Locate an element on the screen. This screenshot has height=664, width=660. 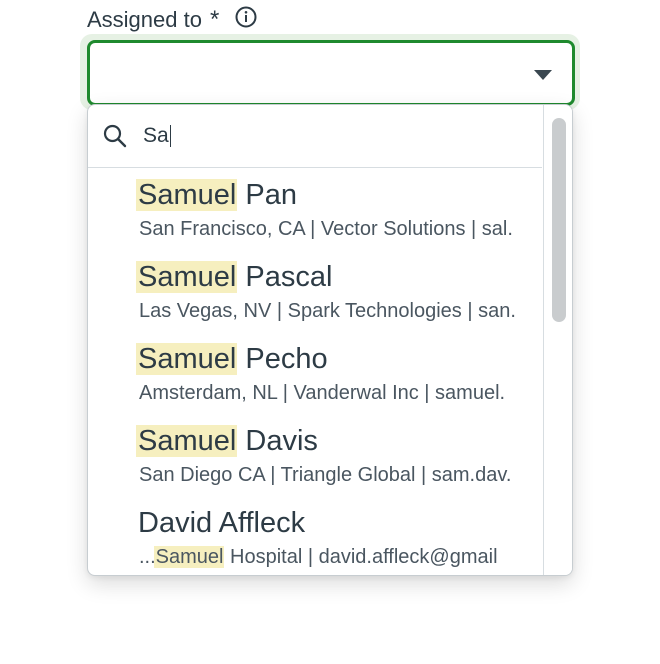
option-detail: Amsterdam, NL | Vanderwal Inc | samuel. is located at coordinates (340, 393).